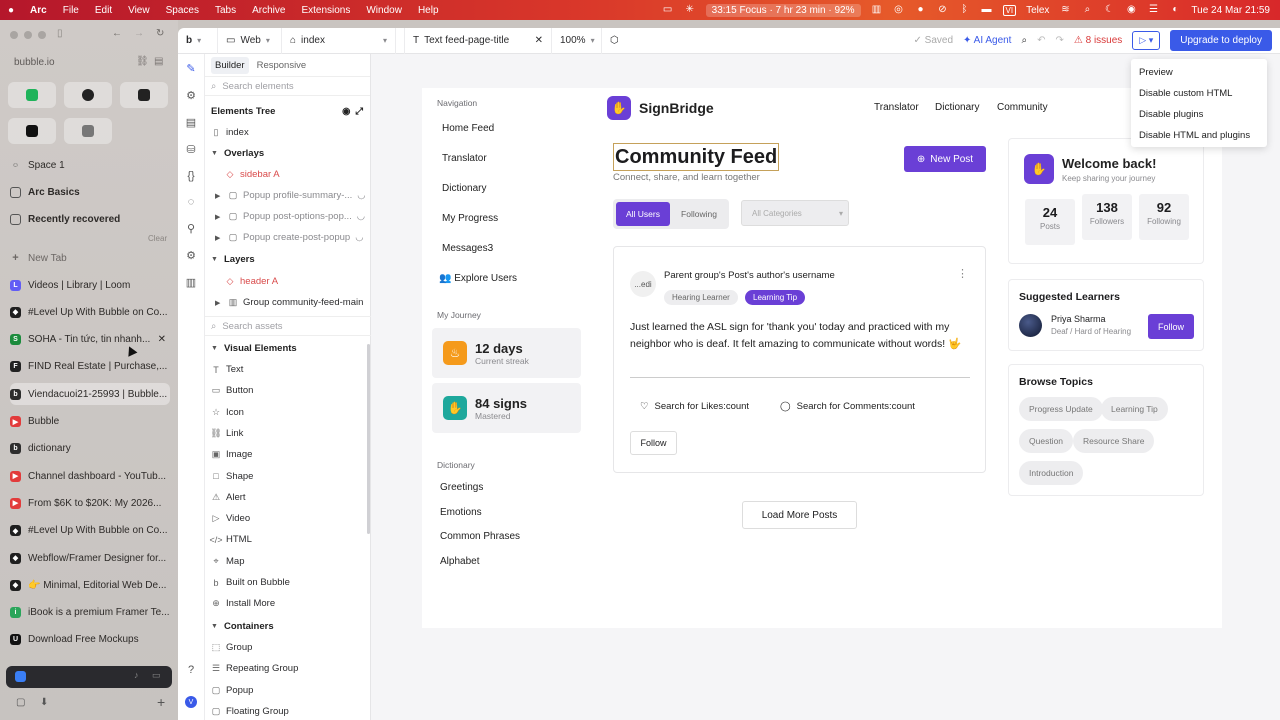  Describe the element at coordinates (182, 10) in the screenshot. I see `menu-spaces: Spaces` at that location.